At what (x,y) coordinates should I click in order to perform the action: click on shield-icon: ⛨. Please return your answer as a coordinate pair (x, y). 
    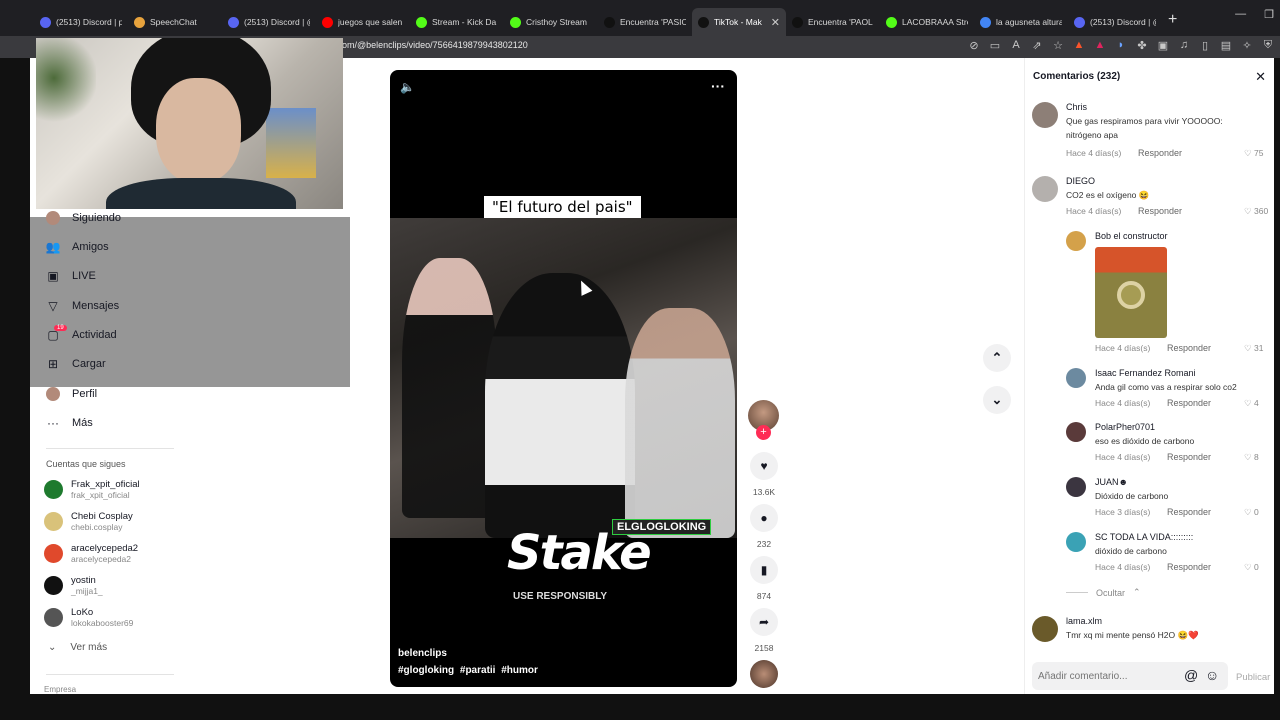
    Looking at the image, I should click on (1268, 45).